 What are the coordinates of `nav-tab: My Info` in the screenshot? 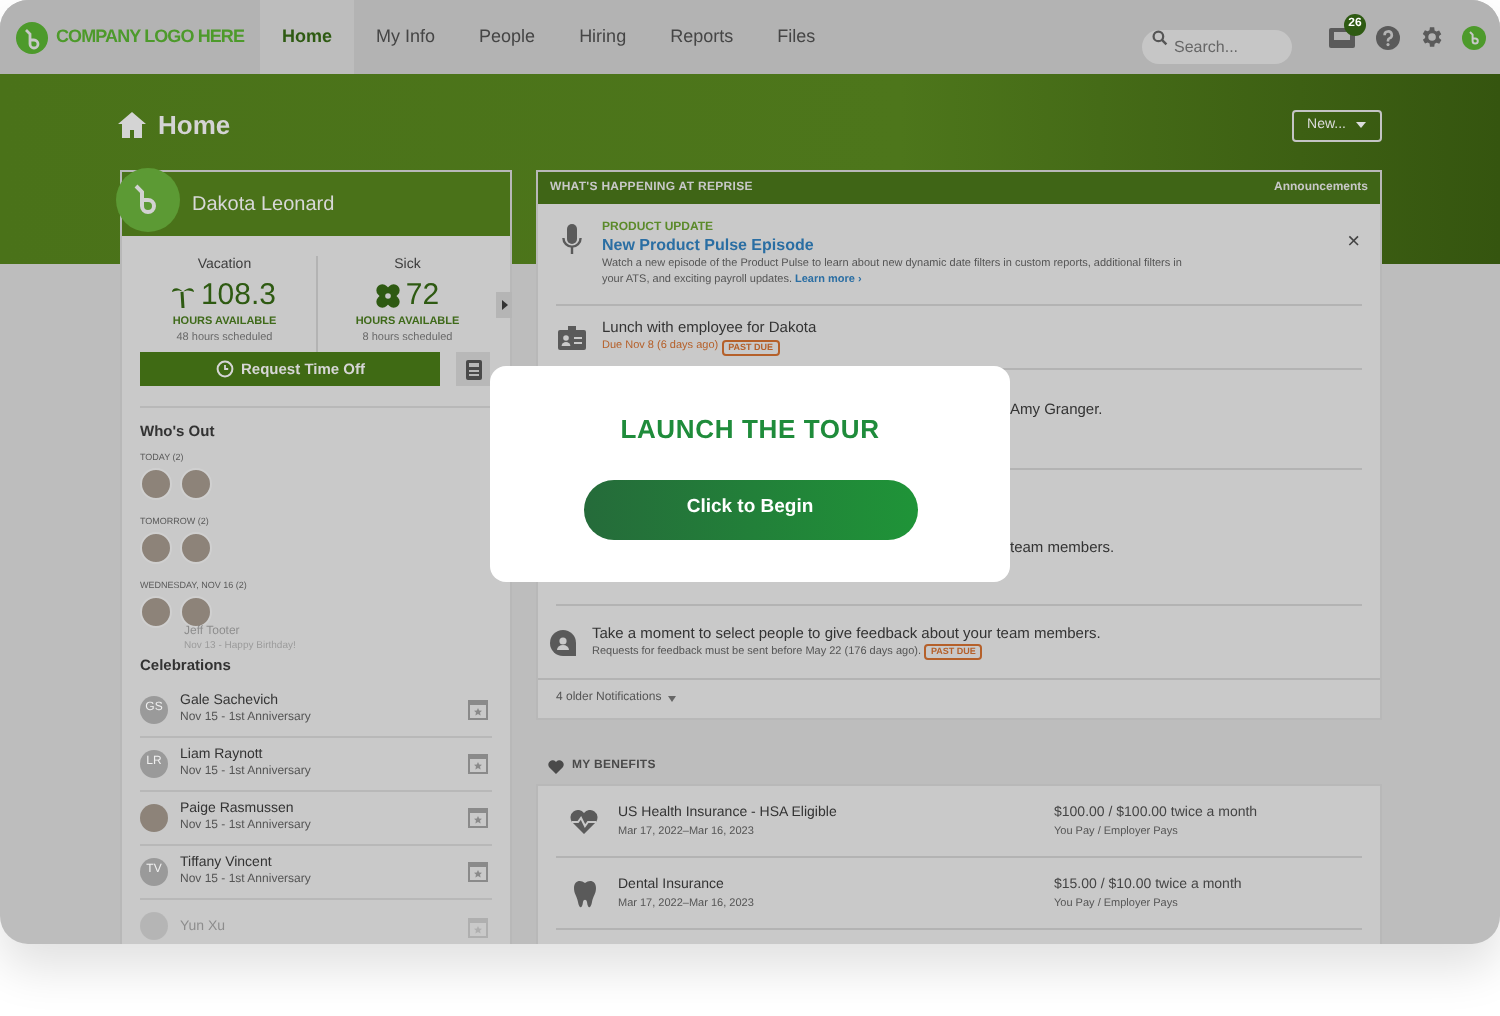 It's located at (406, 37).